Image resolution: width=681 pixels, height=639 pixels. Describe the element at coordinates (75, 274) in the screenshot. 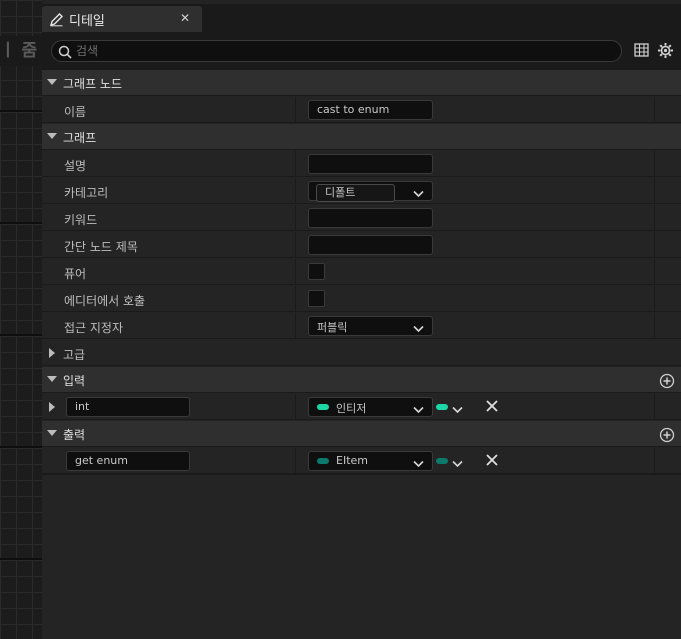

I see `property-label: 퓨어` at that location.